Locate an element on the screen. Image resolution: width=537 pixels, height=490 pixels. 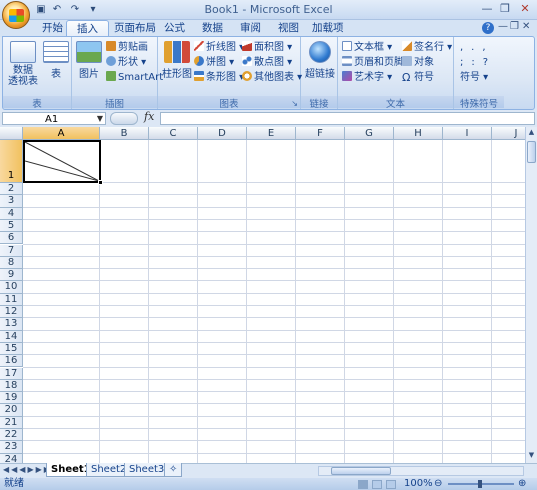
row-header-6: 6 is located at coordinates (11, 238).